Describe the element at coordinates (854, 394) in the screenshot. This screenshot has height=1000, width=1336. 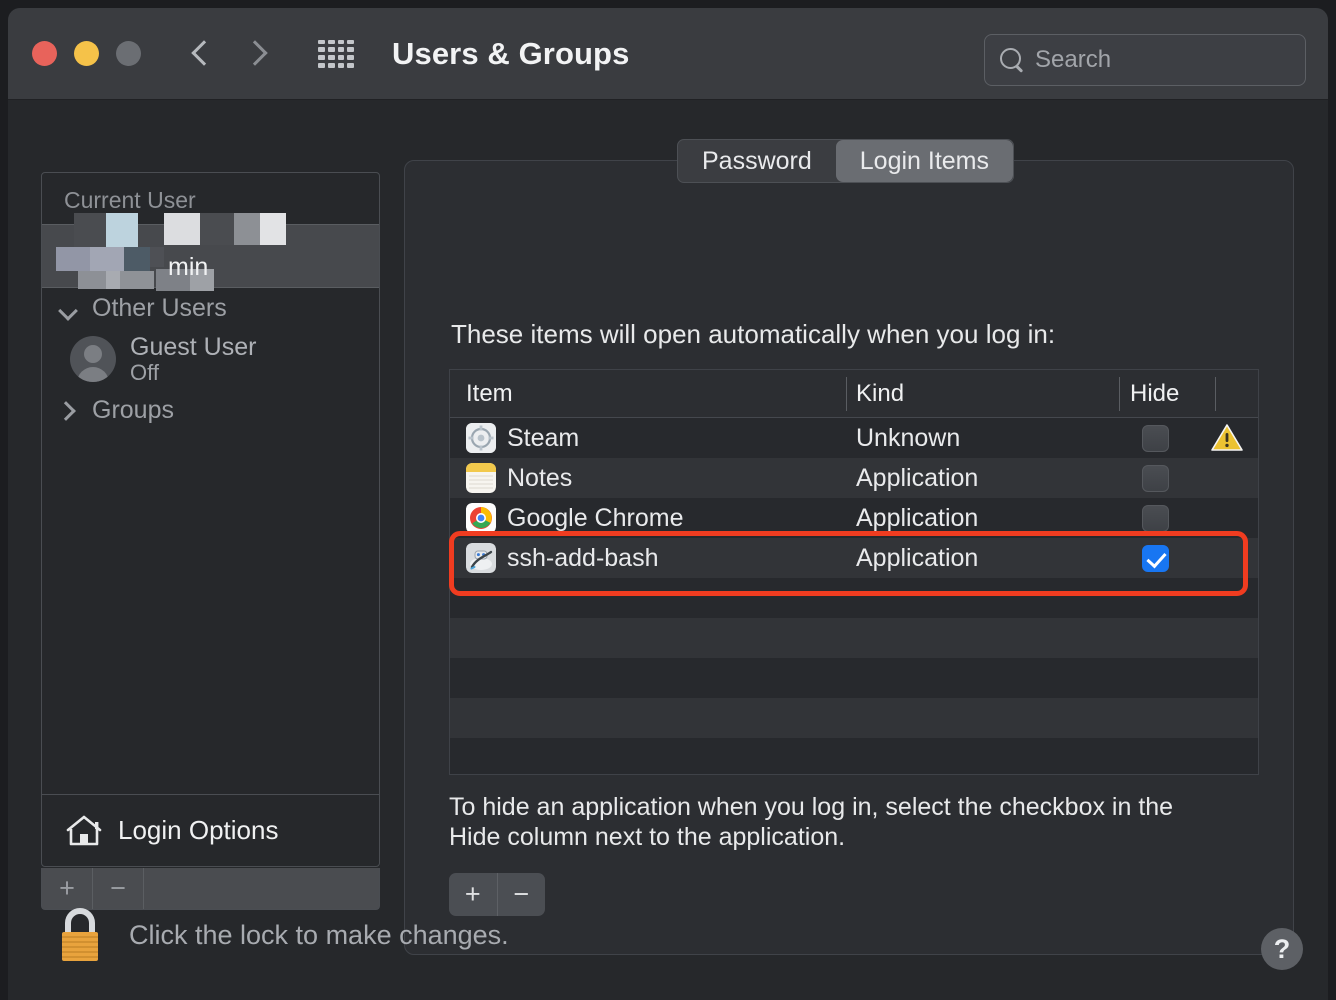
I see `table-header: Item Kind Hide` at that location.